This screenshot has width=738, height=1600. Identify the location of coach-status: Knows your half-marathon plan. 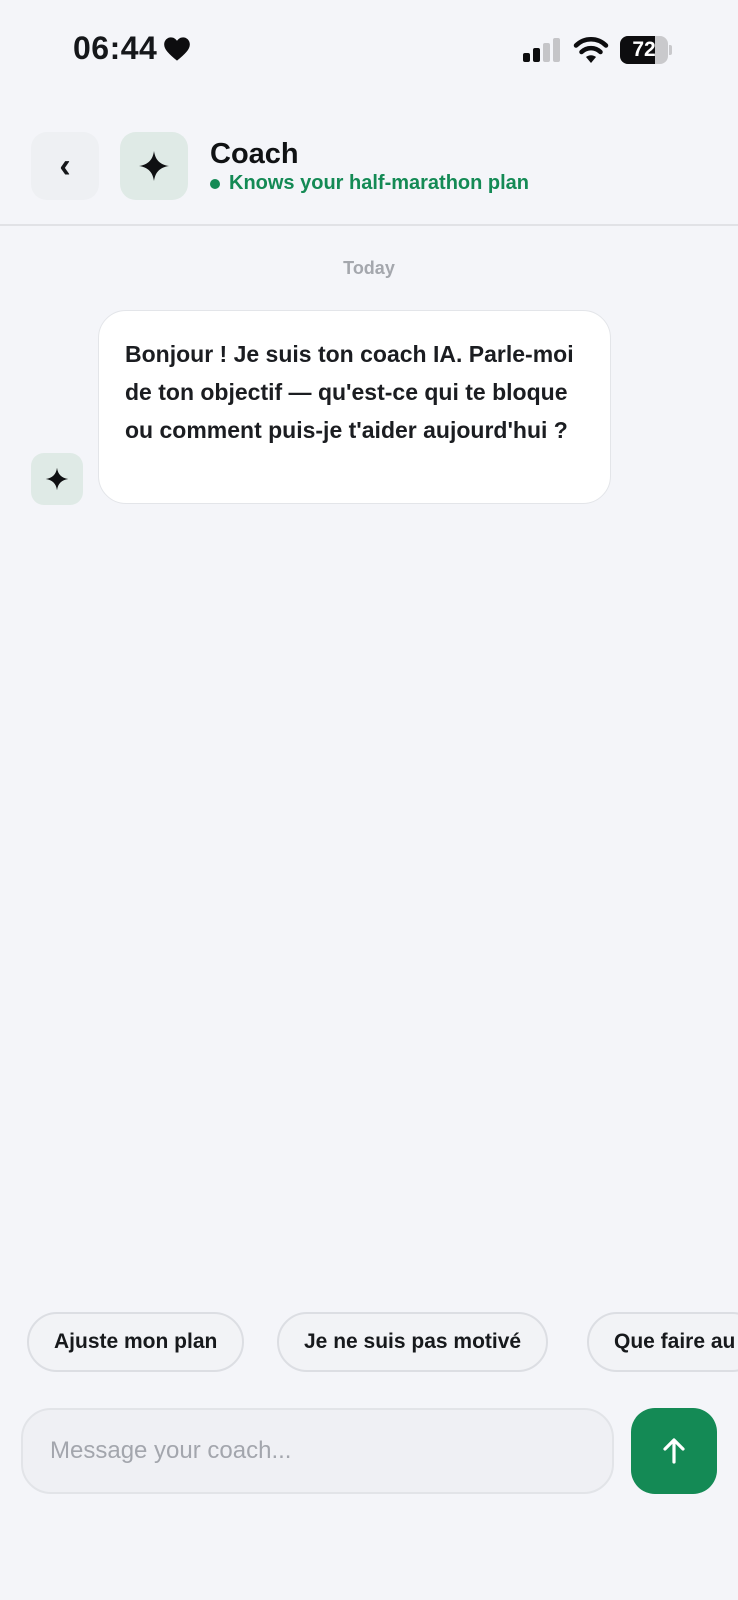
(369, 183).